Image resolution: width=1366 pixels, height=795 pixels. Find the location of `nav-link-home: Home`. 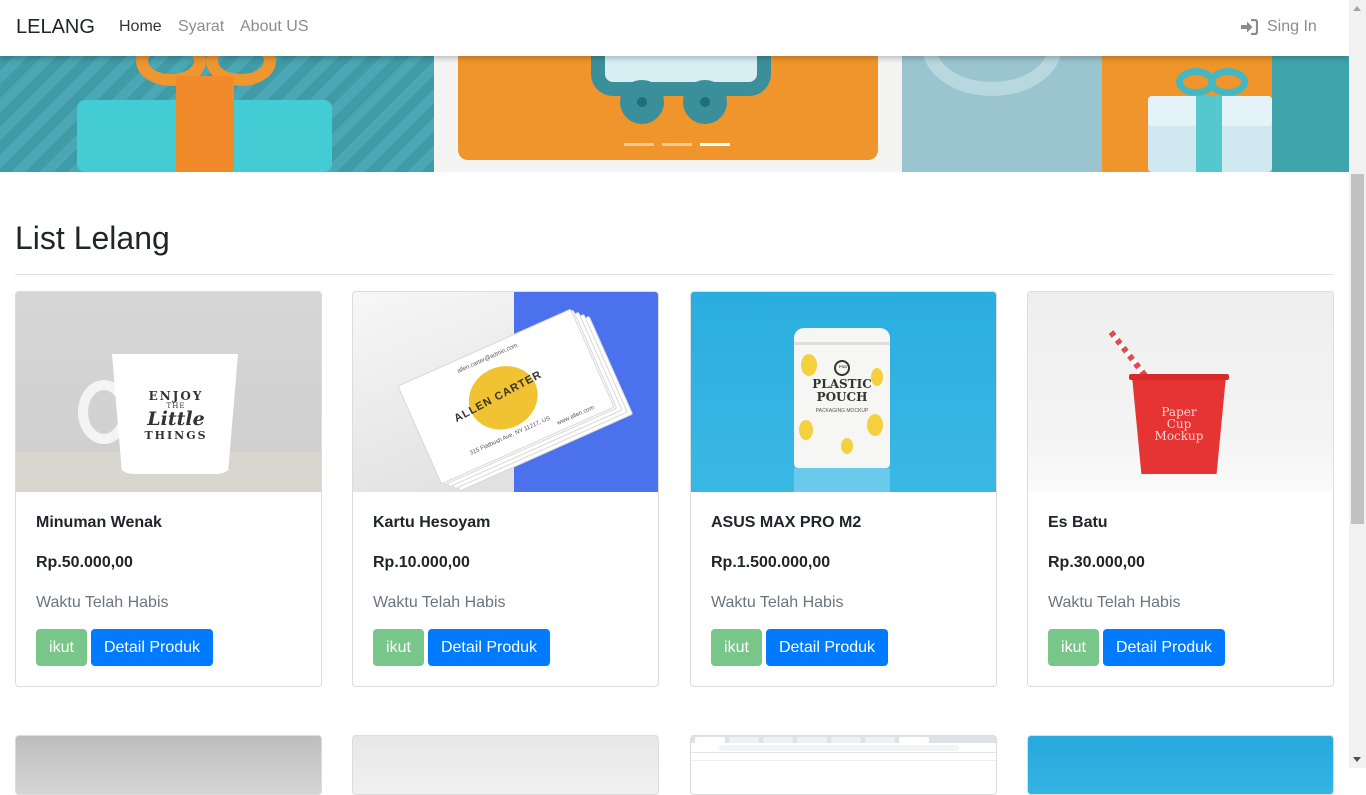

nav-link-home: Home is located at coordinates (140, 27).